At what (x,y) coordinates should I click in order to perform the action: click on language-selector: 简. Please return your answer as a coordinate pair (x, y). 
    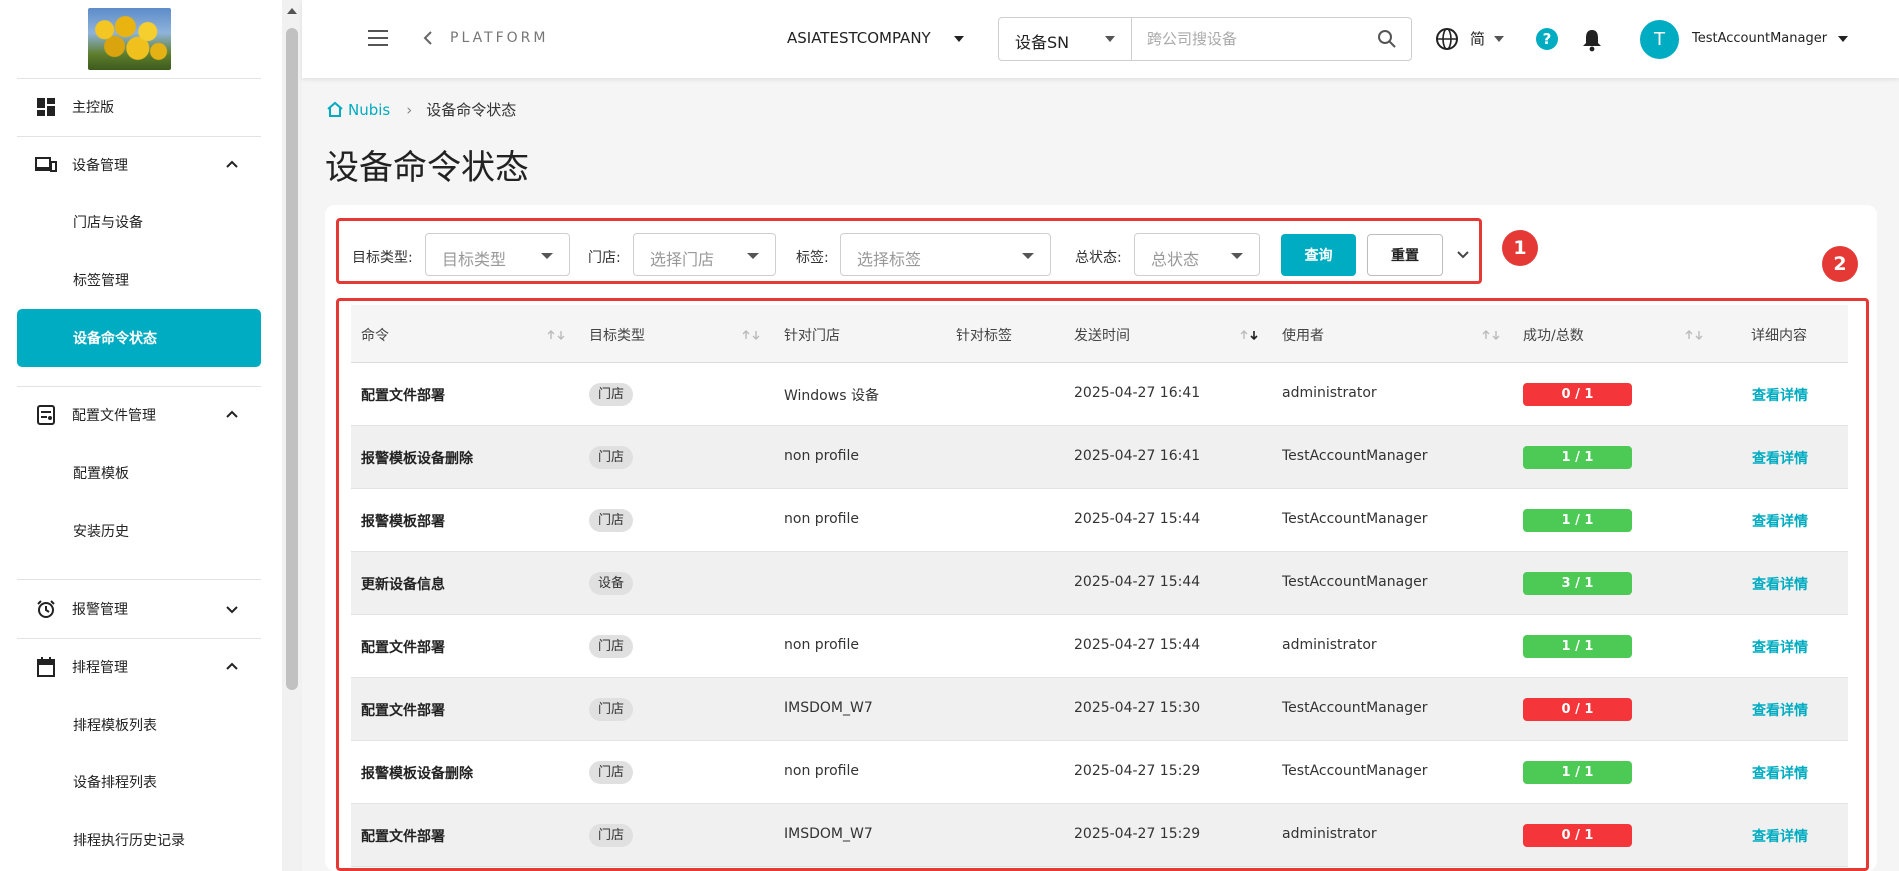
    Looking at the image, I should click on (1477, 38).